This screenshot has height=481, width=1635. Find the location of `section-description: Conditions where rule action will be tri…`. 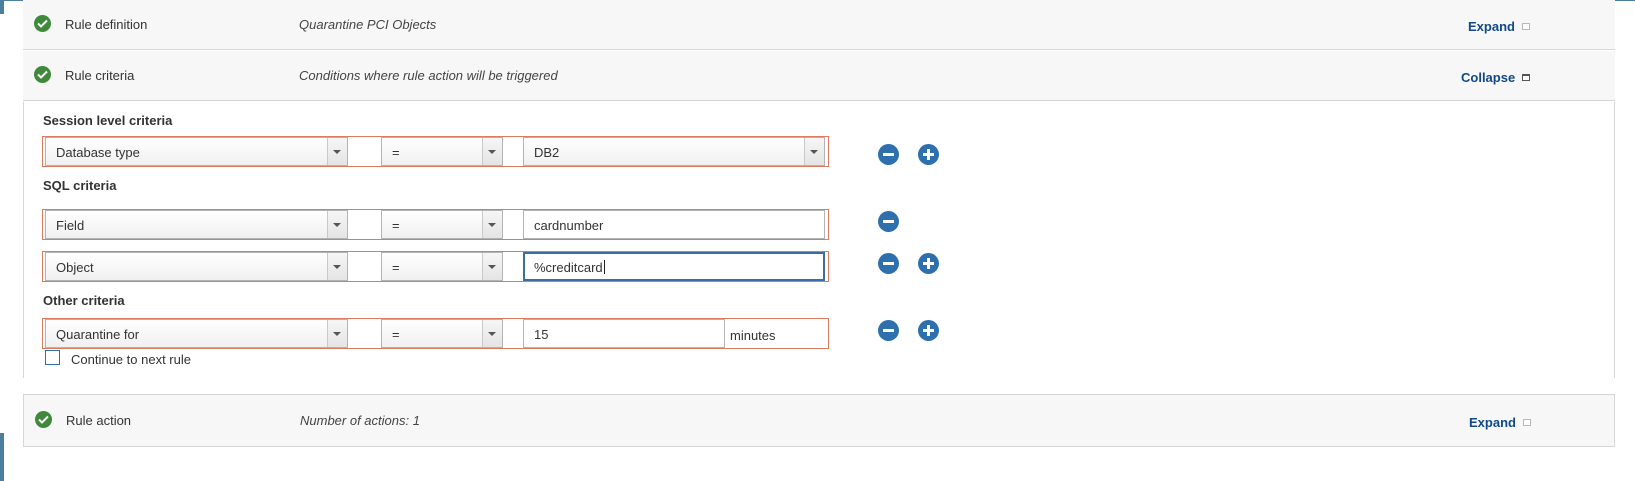

section-description: Conditions where rule action will be tri… is located at coordinates (428, 75).